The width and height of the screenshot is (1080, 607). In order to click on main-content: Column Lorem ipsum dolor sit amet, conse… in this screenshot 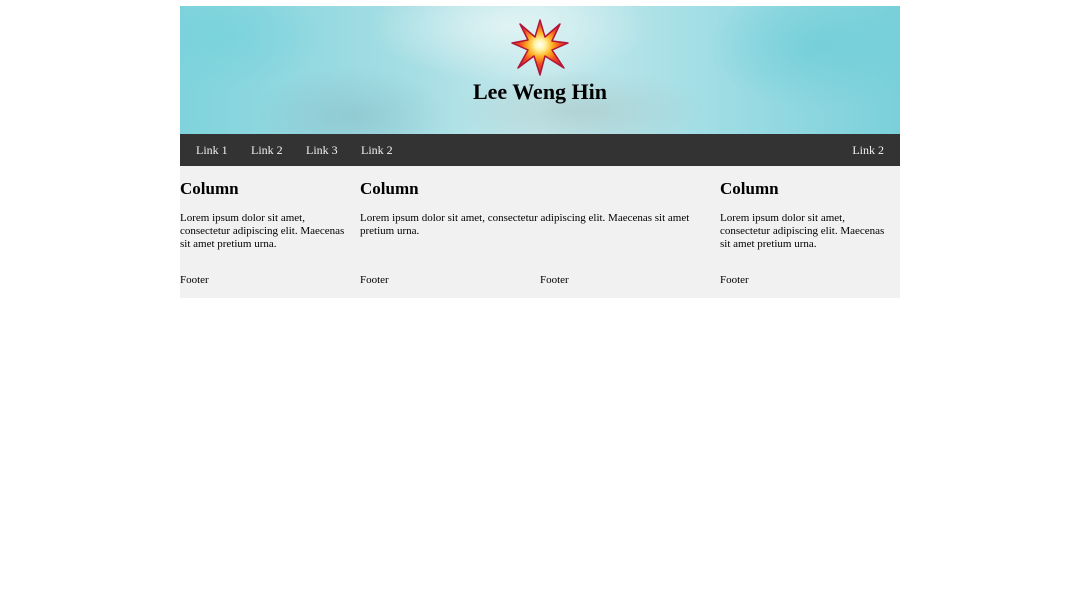, I will do `click(540, 232)`.